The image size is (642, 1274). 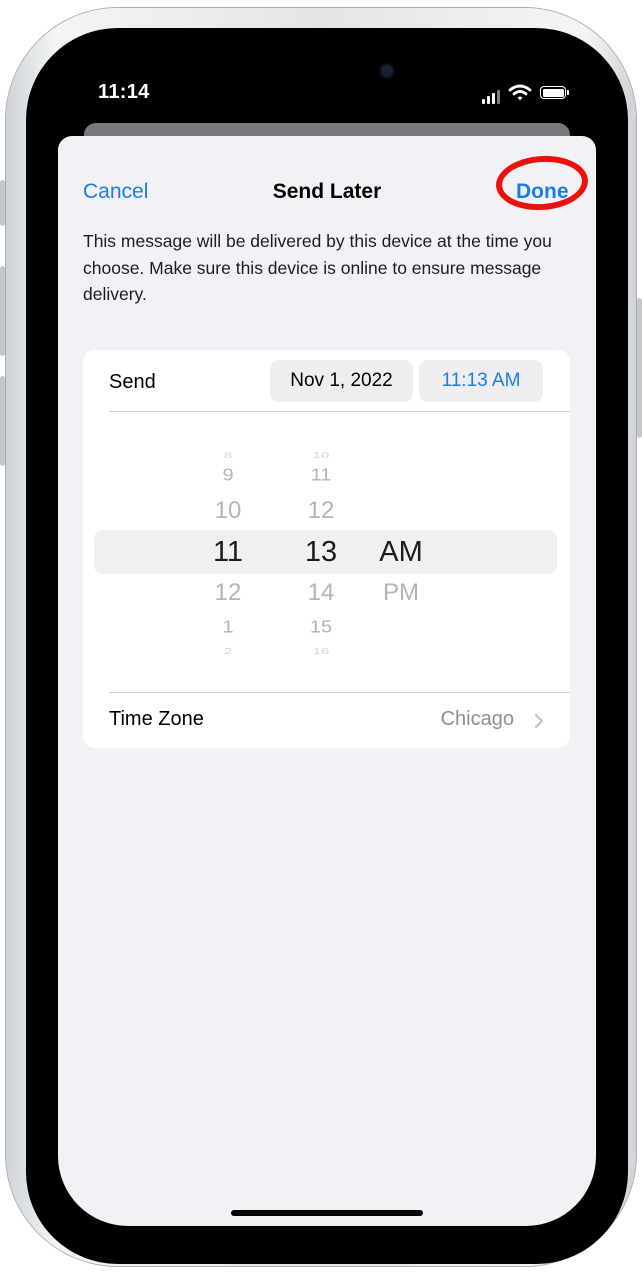 I want to click on hour-option: 10, so click(x=228, y=511).